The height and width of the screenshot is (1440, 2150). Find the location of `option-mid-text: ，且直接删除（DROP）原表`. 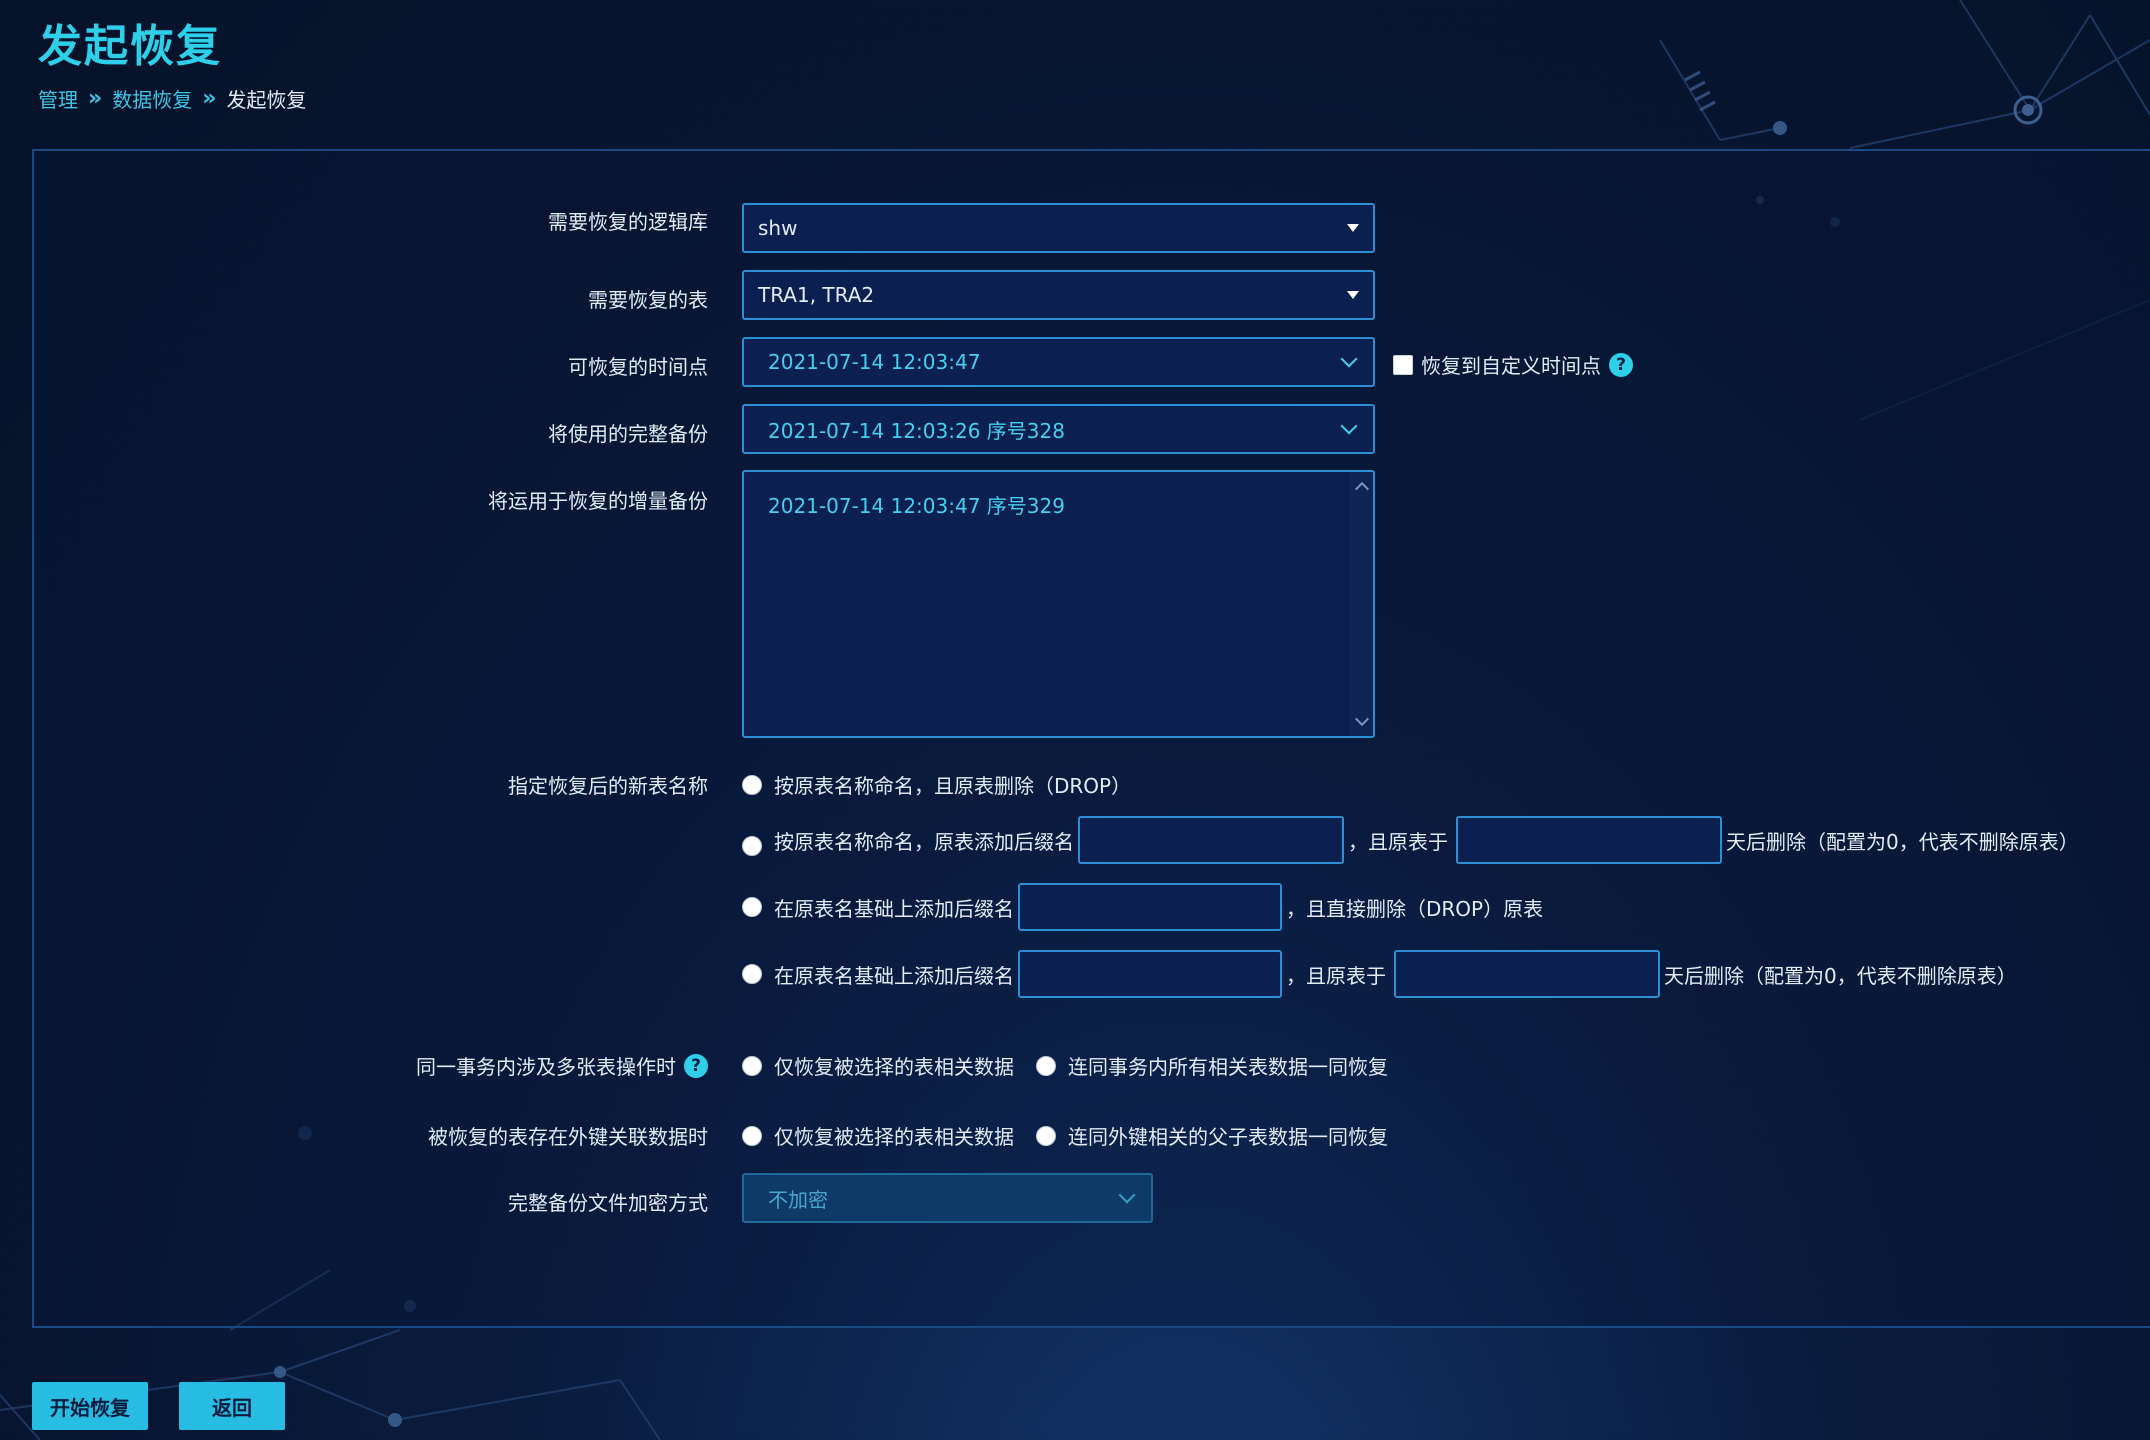

option-mid-text: ，且直接删除（DROP）原表 is located at coordinates (1415, 908).